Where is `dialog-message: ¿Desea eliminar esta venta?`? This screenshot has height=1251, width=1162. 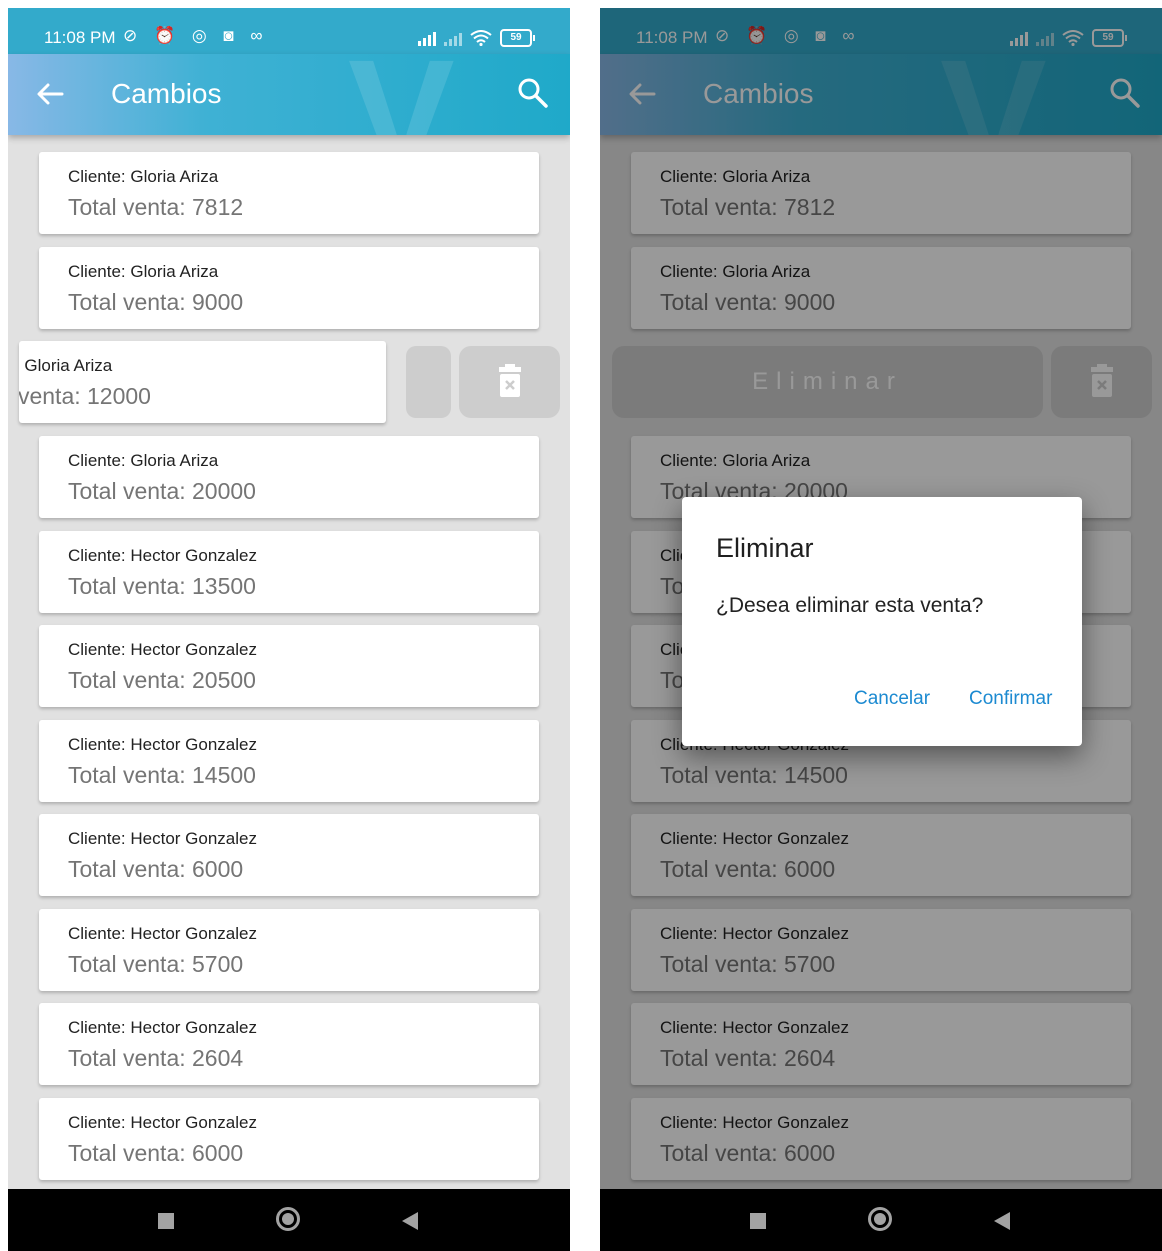 dialog-message: ¿Desea eliminar esta venta? is located at coordinates (850, 605).